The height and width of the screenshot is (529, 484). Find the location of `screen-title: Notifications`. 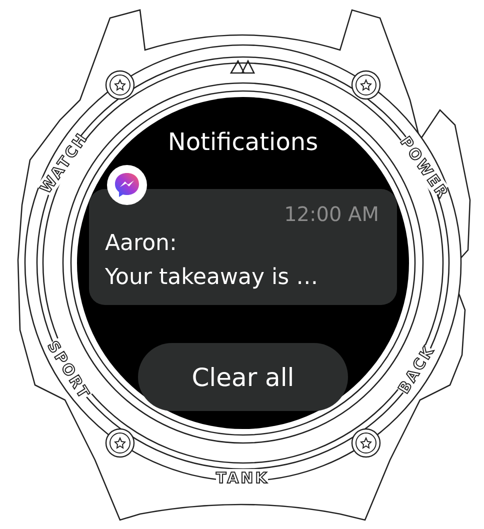

screen-title: Notifications is located at coordinates (243, 142).